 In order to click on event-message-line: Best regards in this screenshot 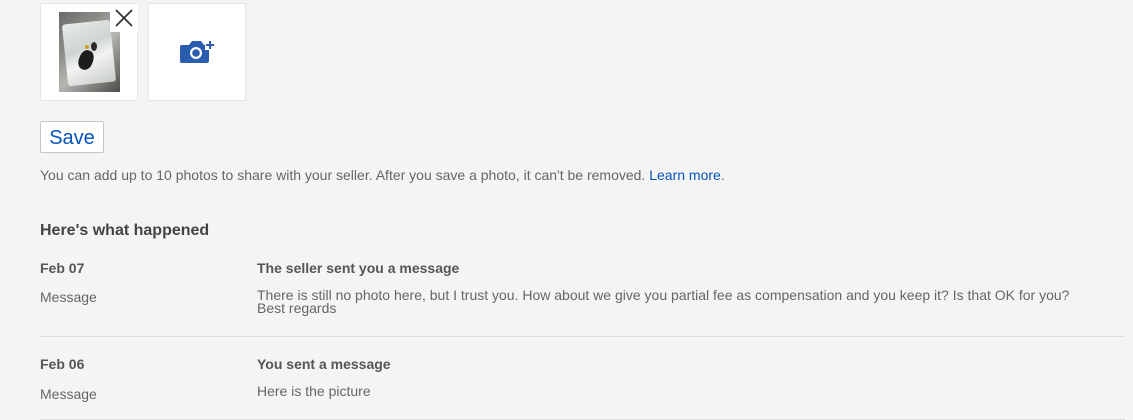, I will do `click(297, 308)`.